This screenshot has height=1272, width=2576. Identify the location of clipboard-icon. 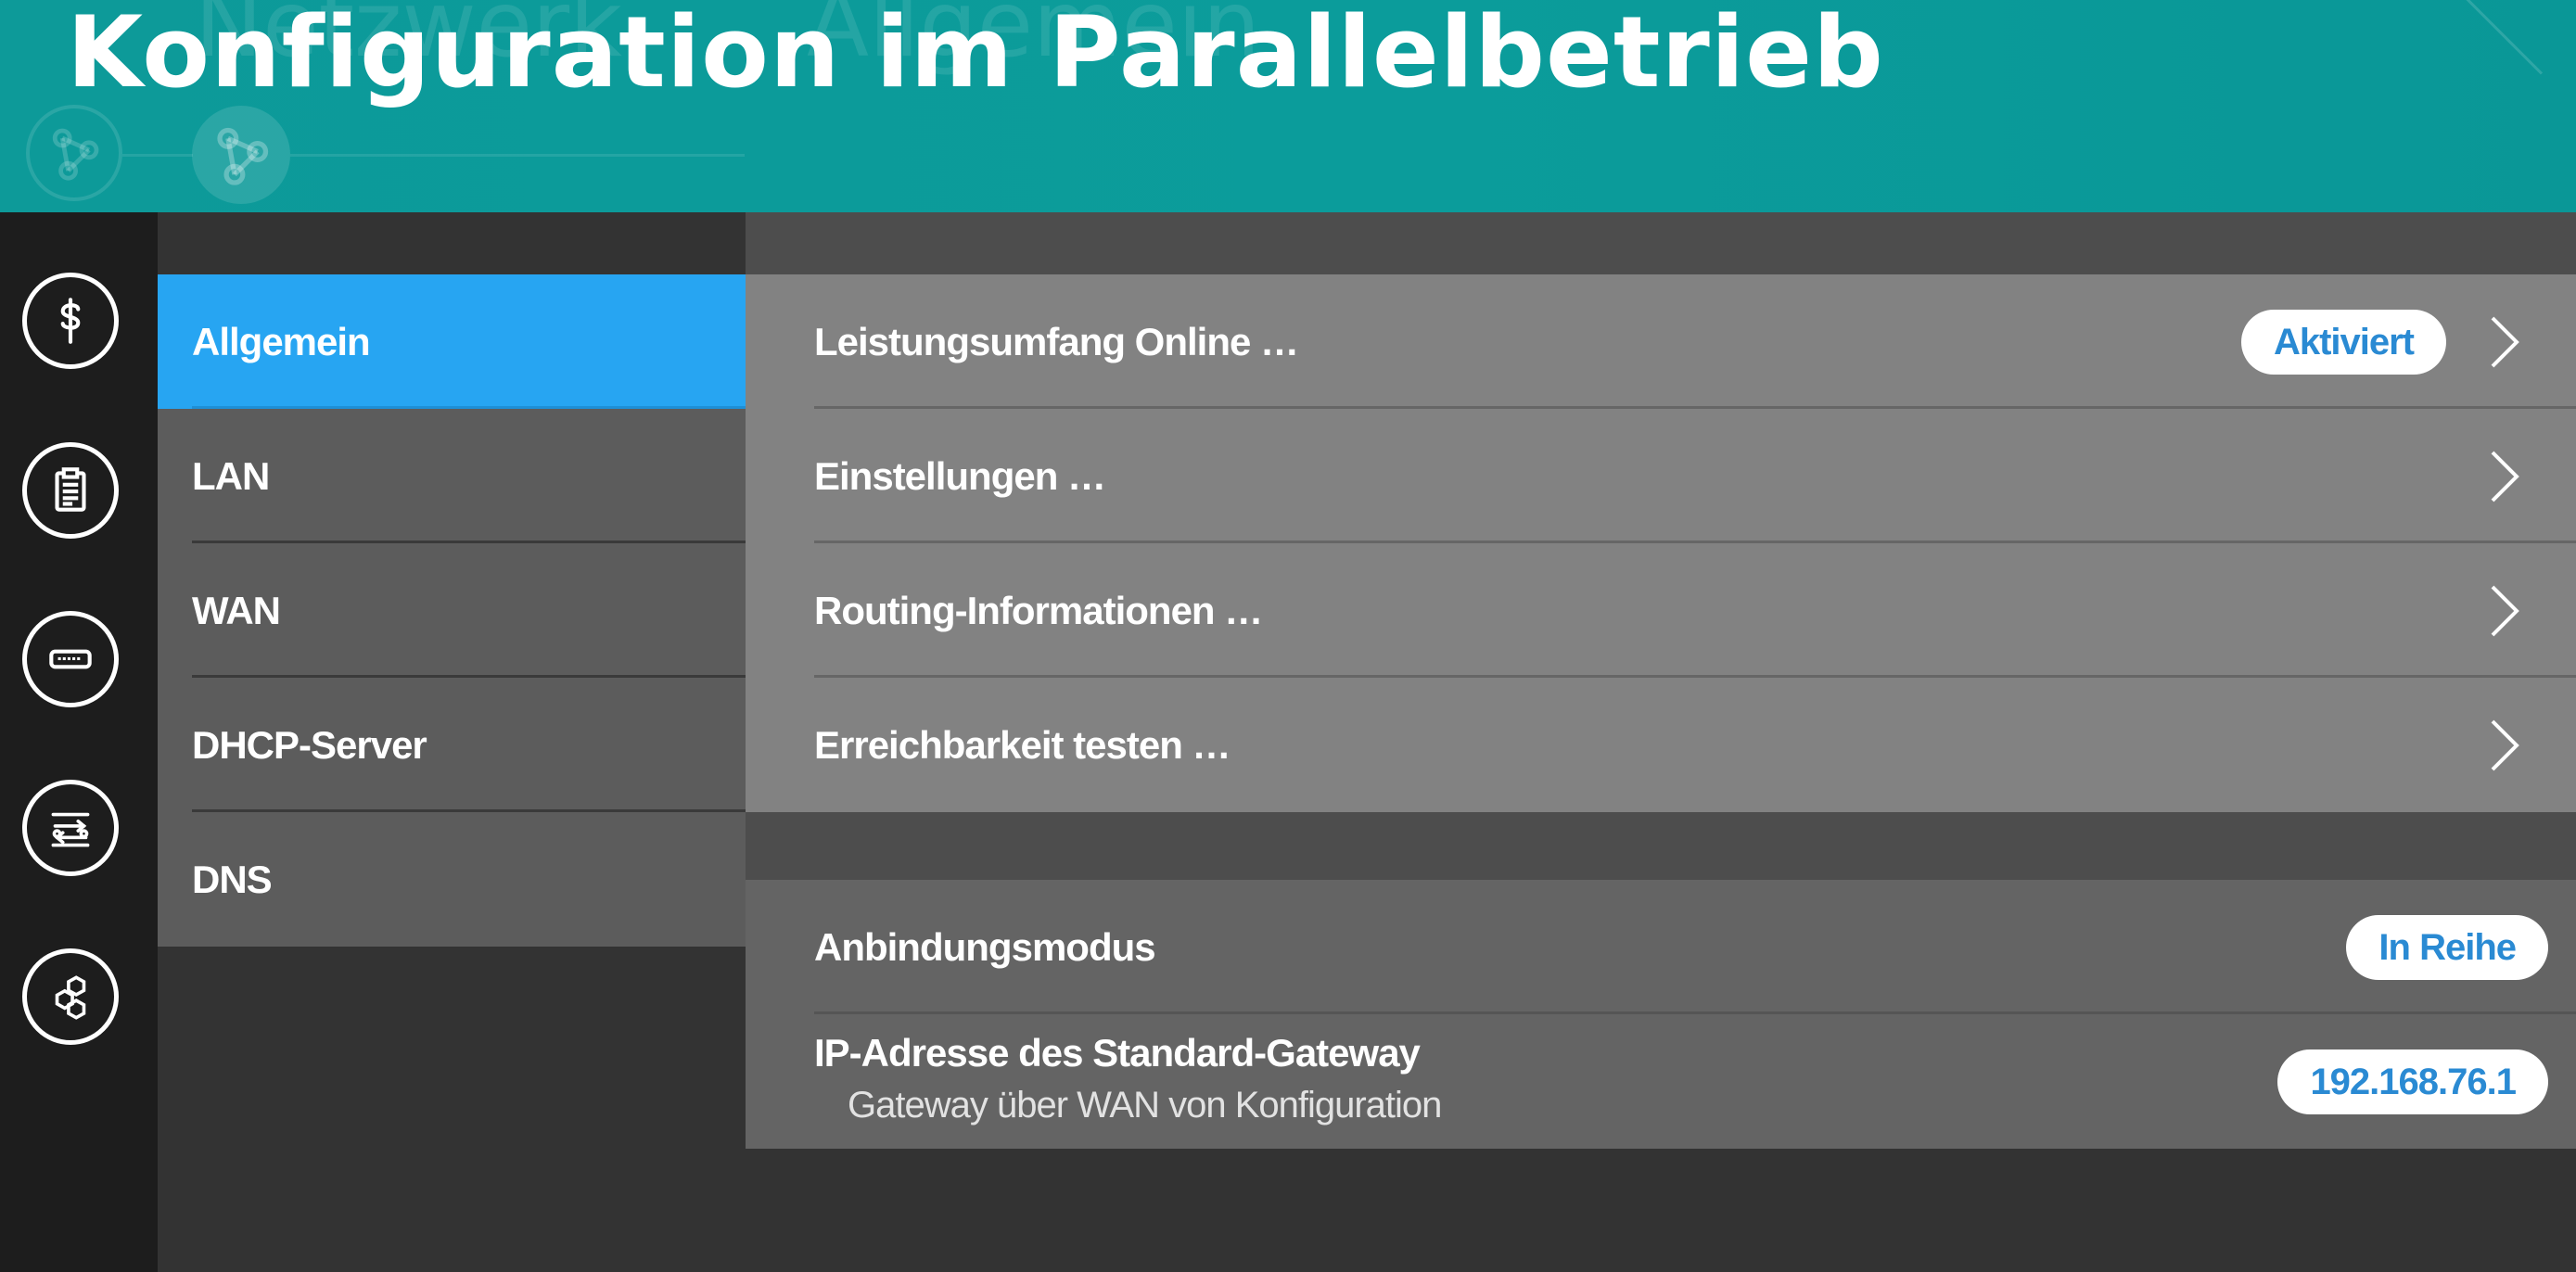
(71, 491).